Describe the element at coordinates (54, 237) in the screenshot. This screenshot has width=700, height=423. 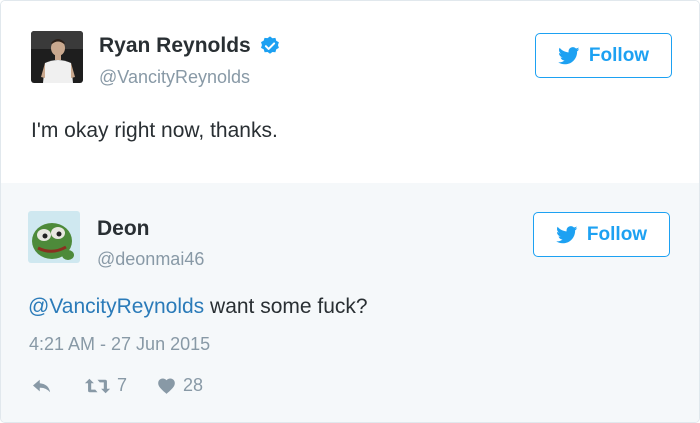
I see `deon-avatar` at that location.